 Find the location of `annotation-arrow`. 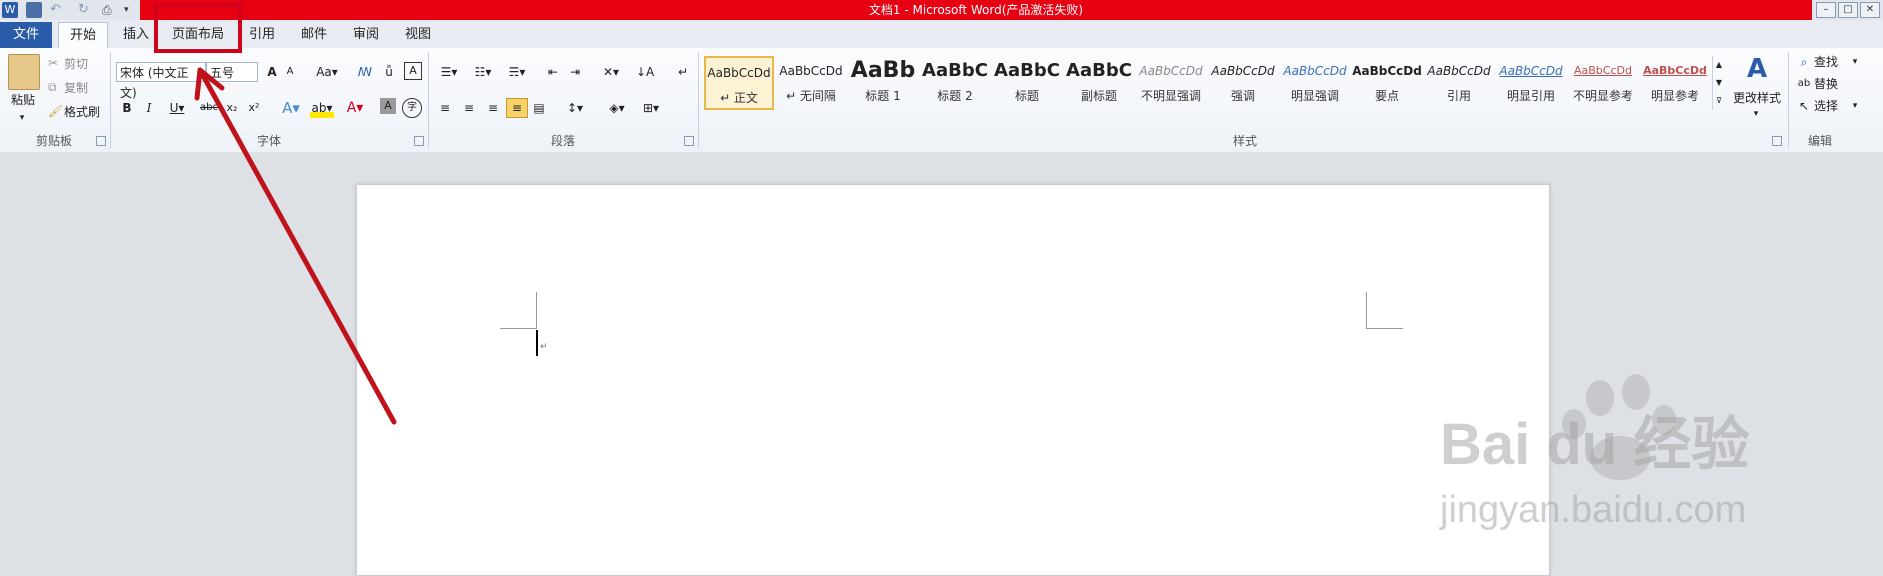

annotation-arrow is located at coordinates (295, 246).